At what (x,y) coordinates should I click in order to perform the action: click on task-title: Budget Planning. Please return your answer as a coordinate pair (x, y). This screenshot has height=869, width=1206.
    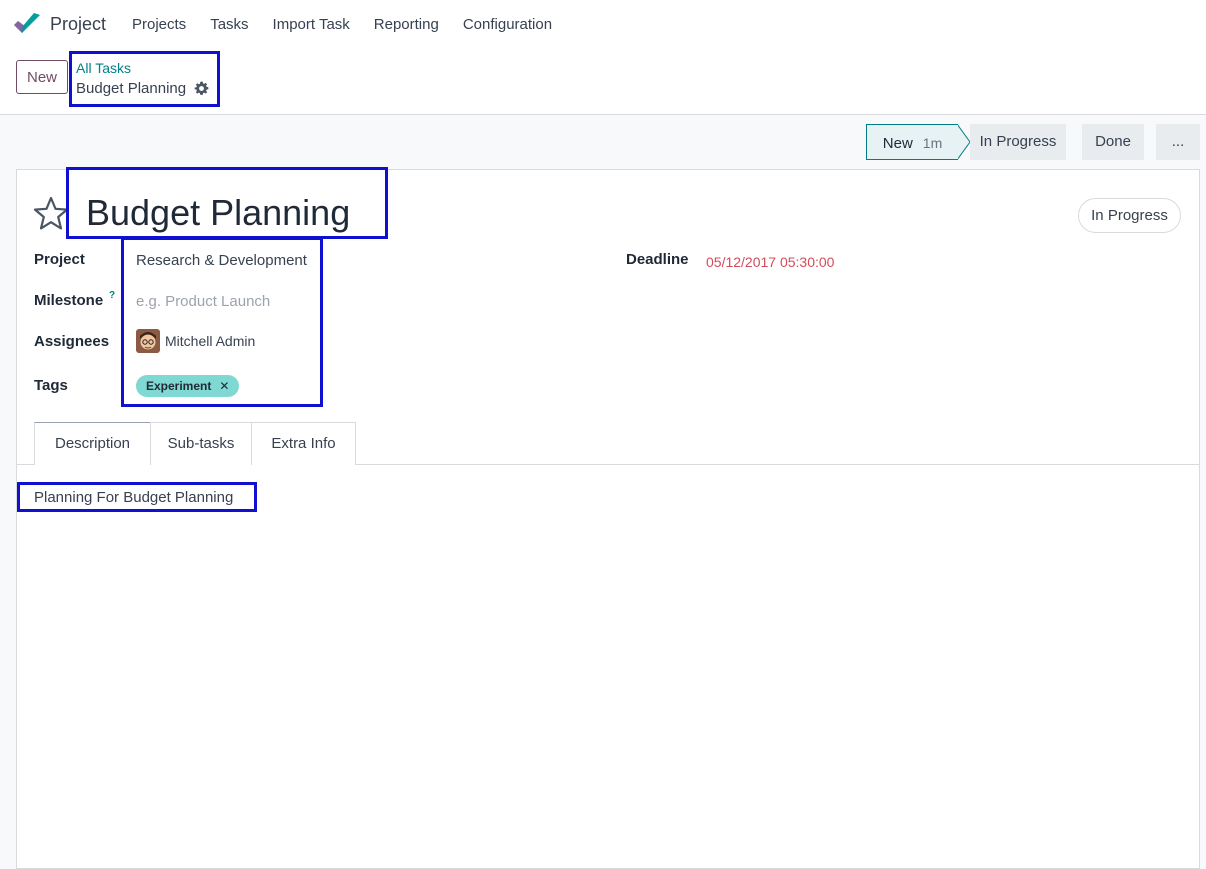
    Looking at the image, I should click on (218, 213).